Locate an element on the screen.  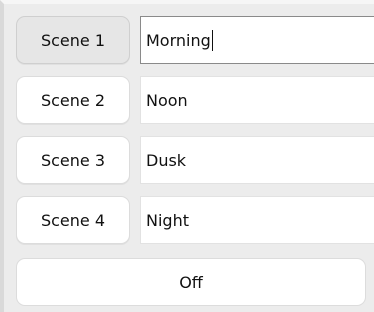
scene-1-name-input: Morning is located at coordinates (257, 40).